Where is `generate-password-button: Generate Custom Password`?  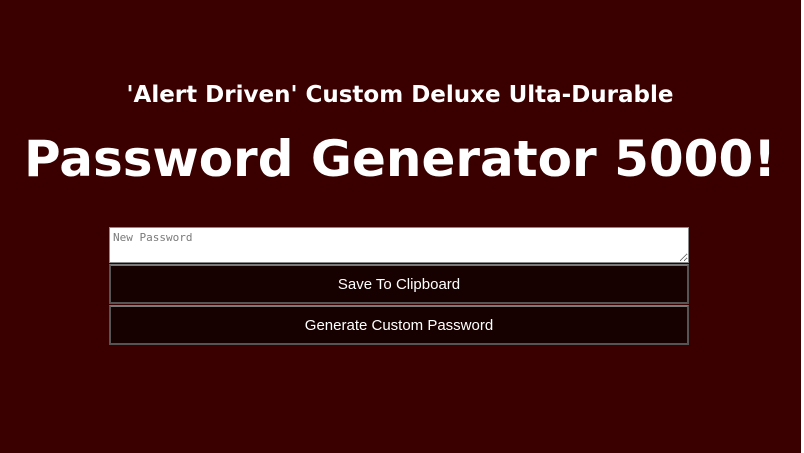 generate-password-button: Generate Custom Password is located at coordinates (399, 325).